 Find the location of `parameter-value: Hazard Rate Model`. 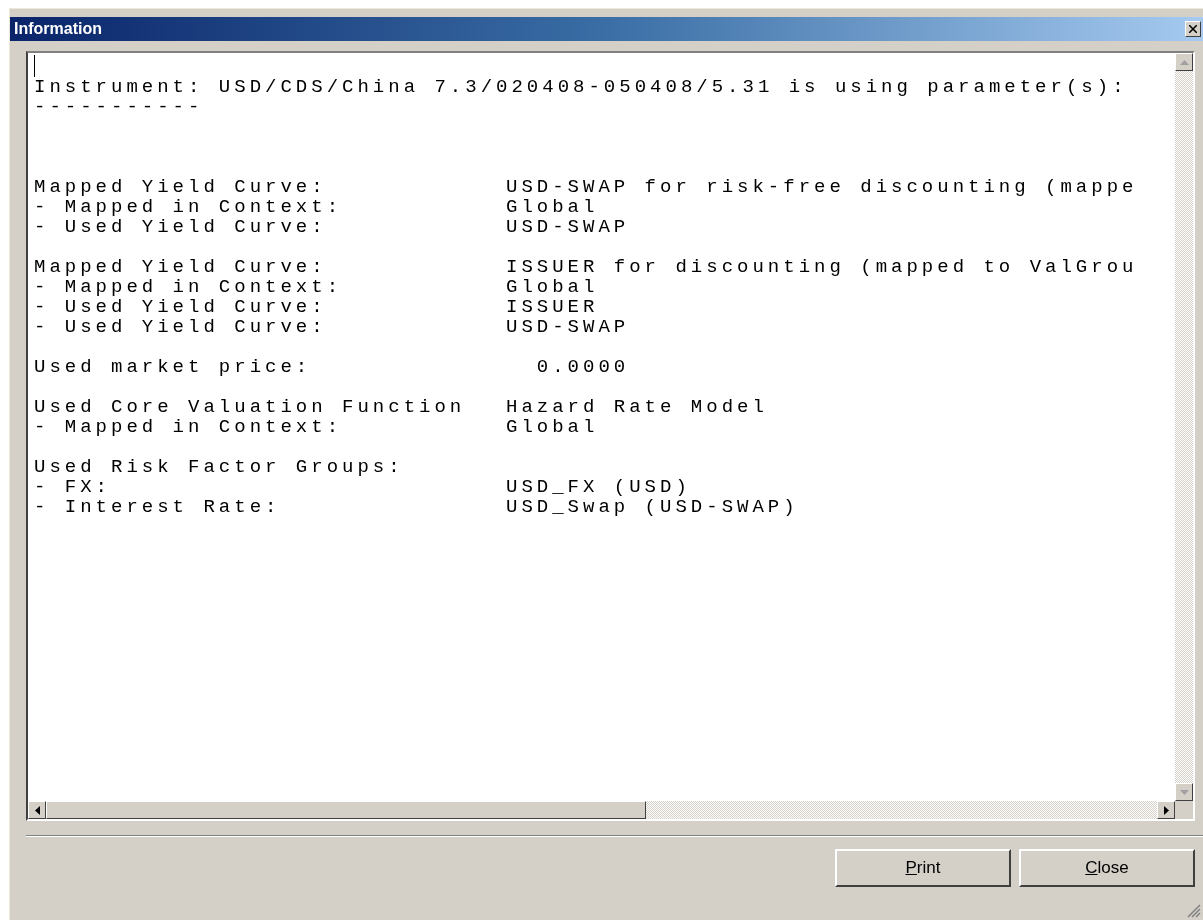

parameter-value: Hazard Rate Model is located at coordinates (637, 407).